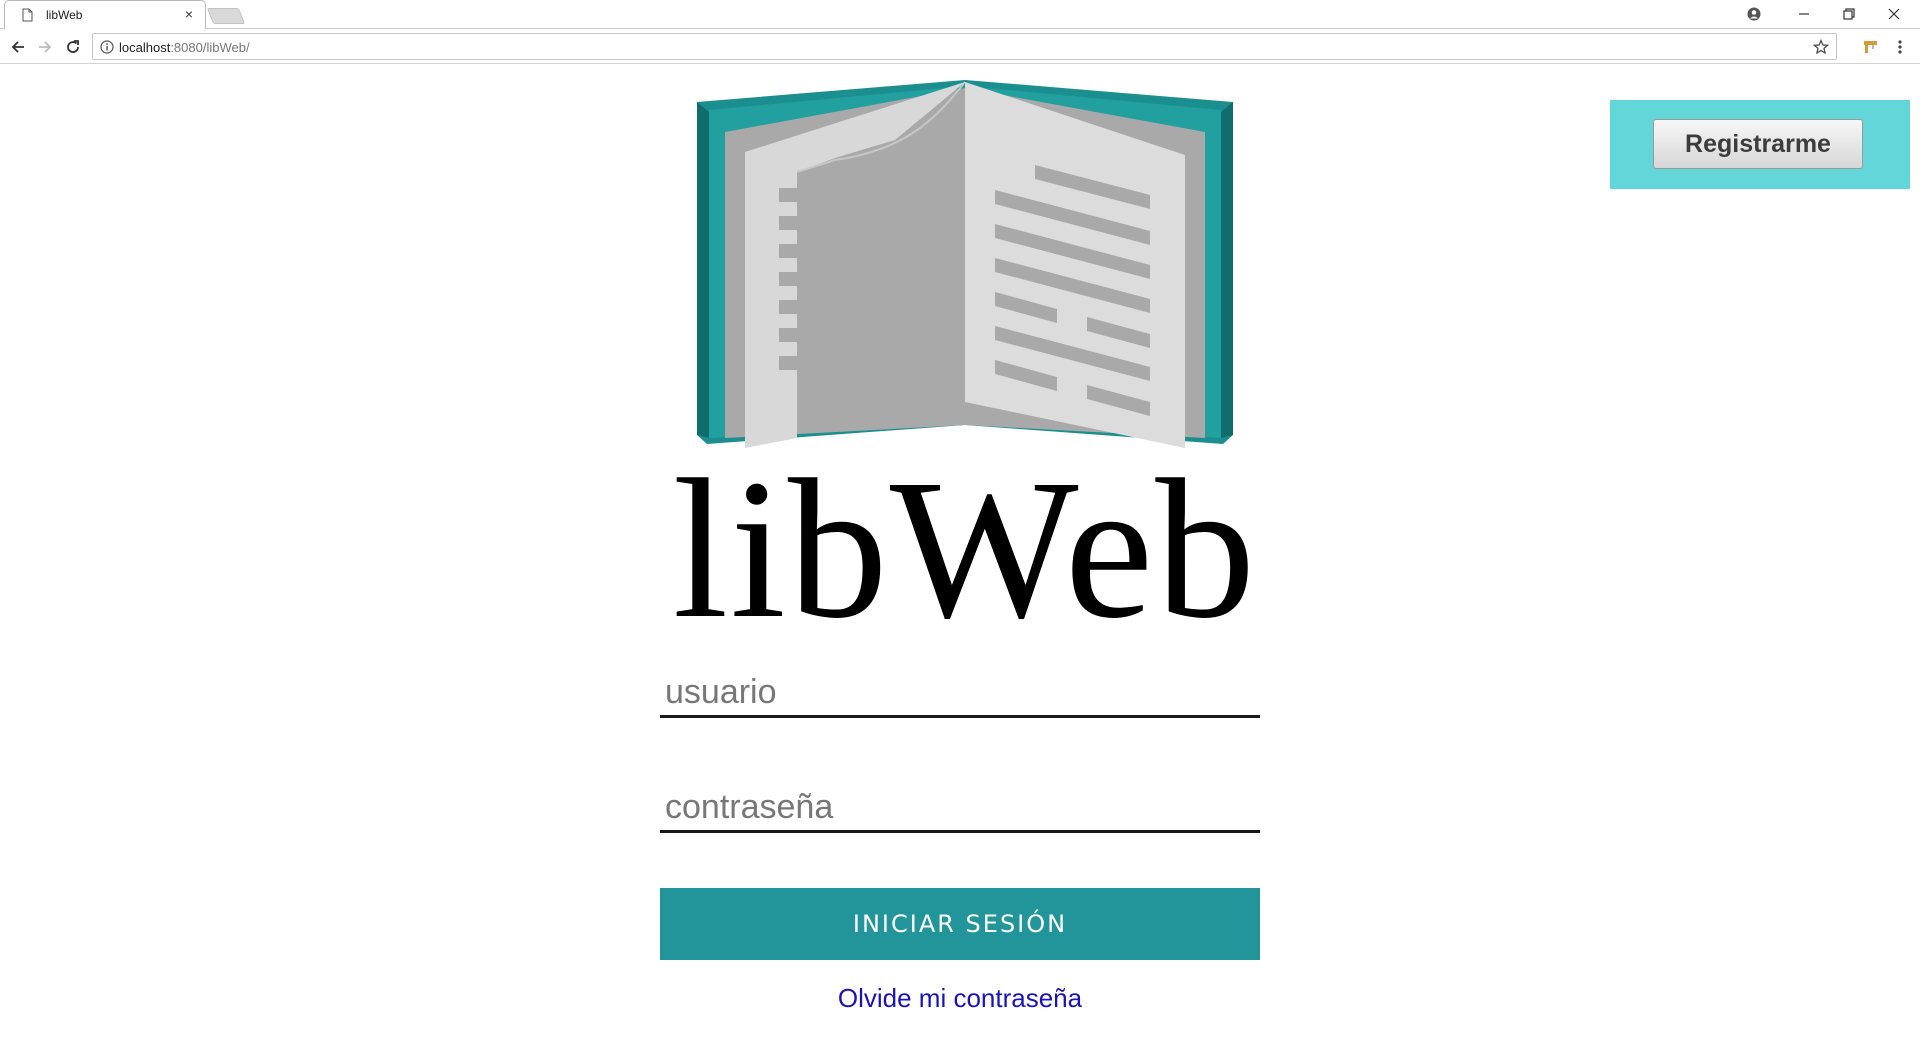 The width and height of the screenshot is (1920, 1037). Describe the element at coordinates (107, 47) in the screenshot. I see `info-icon` at that location.